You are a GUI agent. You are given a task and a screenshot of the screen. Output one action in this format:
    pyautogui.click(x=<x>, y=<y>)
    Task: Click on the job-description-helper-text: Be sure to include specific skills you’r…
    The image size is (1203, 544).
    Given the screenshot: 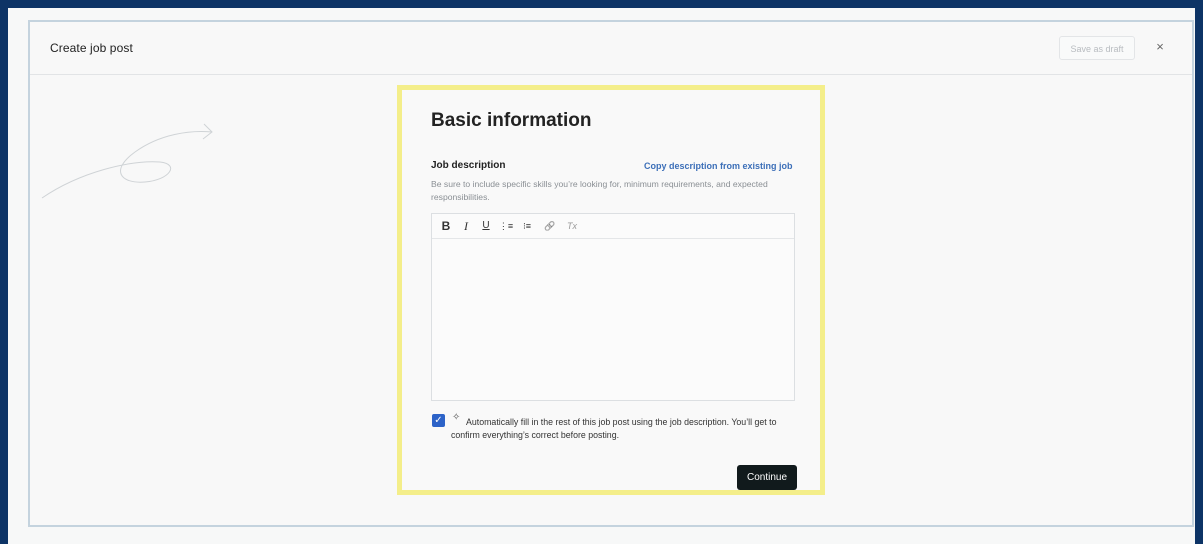 What is the action you would take?
    pyautogui.click(x=599, y=190)
    